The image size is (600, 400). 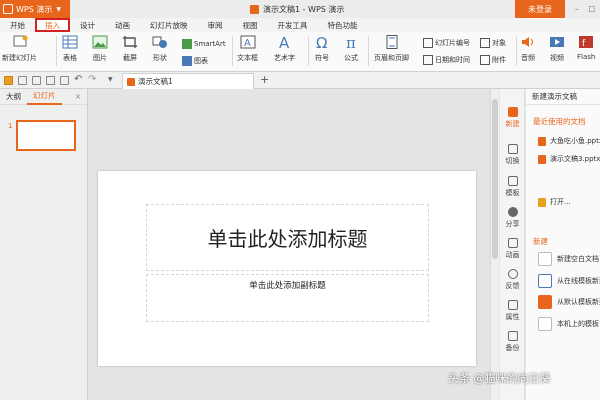 What do you see at coordinates (204, 44) in the screenshot?
I see `smartart-button: SmartArt` at bounding box center [204, 44].